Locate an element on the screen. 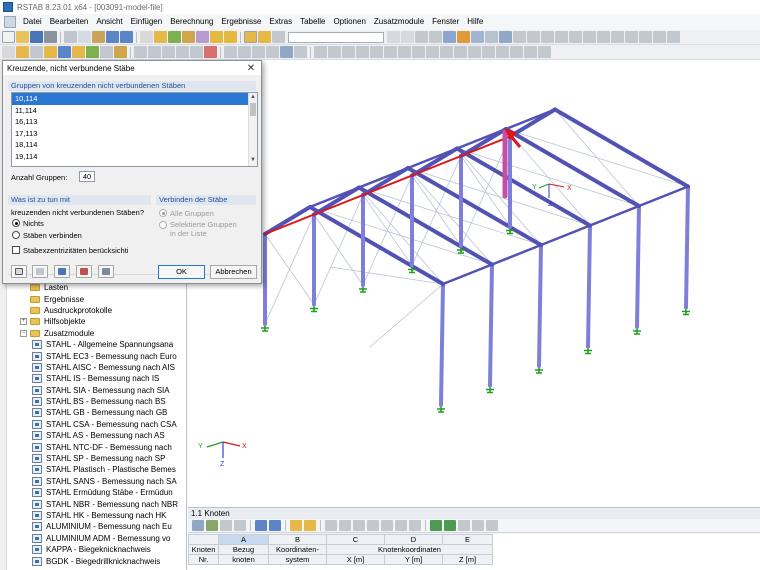  view-button is located at coordinates (62, 271).